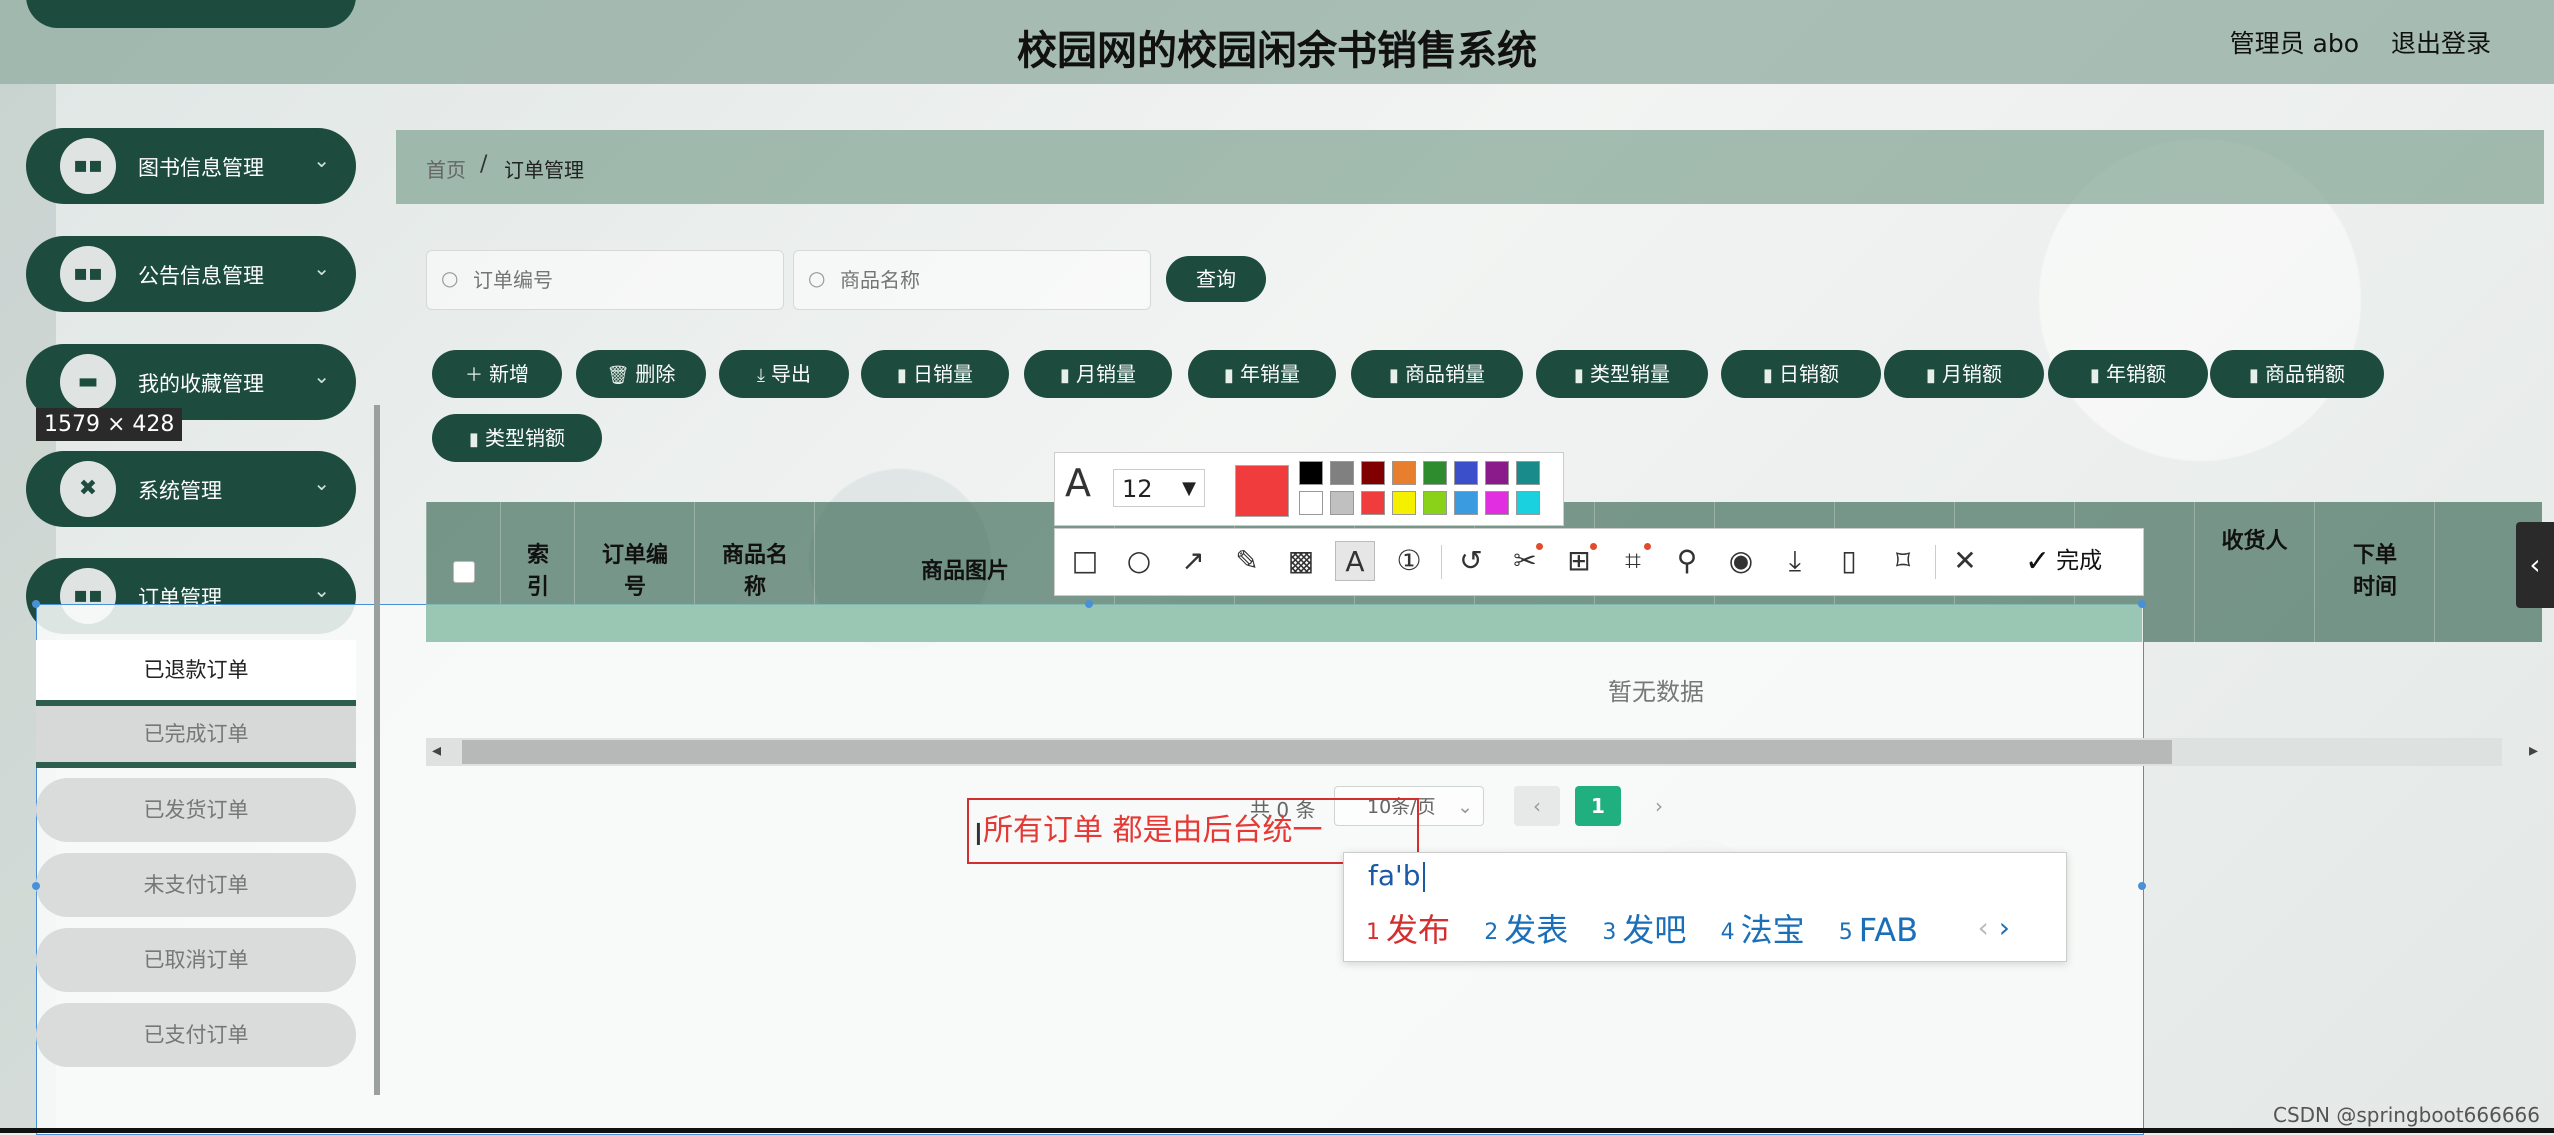  I want to click on monthly-revenue-button: ▮ 月销额, so click(1964, 374).